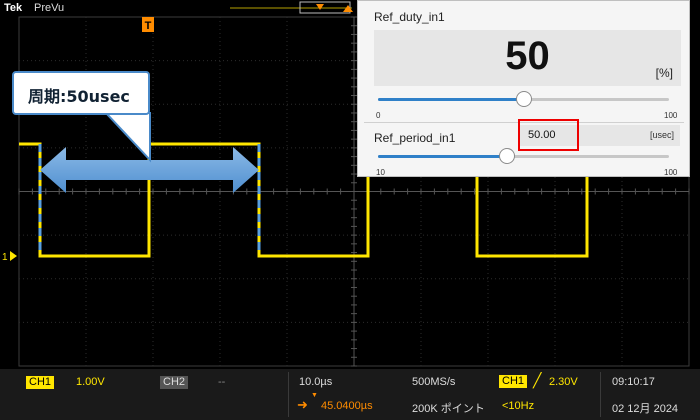 This screenshot has height=420, width=700. What do you see at coordinates (221, 382) in the screenshot?
I see `ch2-scale: --` at bounding box center [221, 382].